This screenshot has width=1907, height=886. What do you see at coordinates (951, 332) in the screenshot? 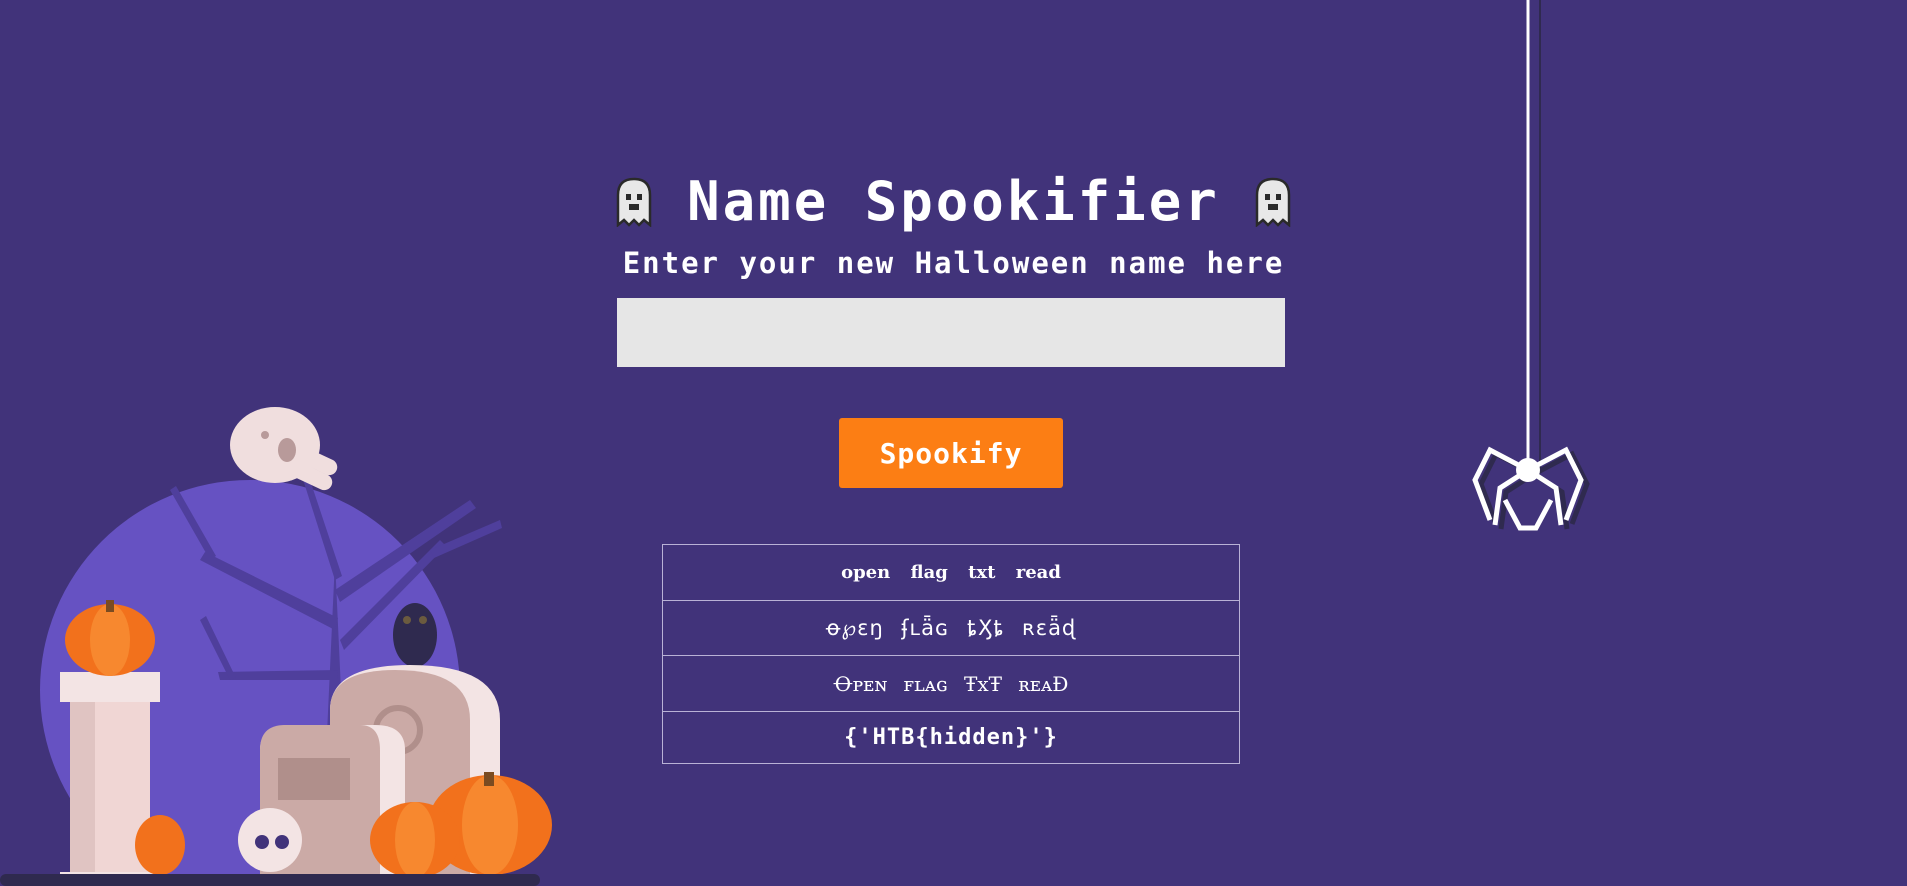
I see `name-input` at bounding box center [951, 332].